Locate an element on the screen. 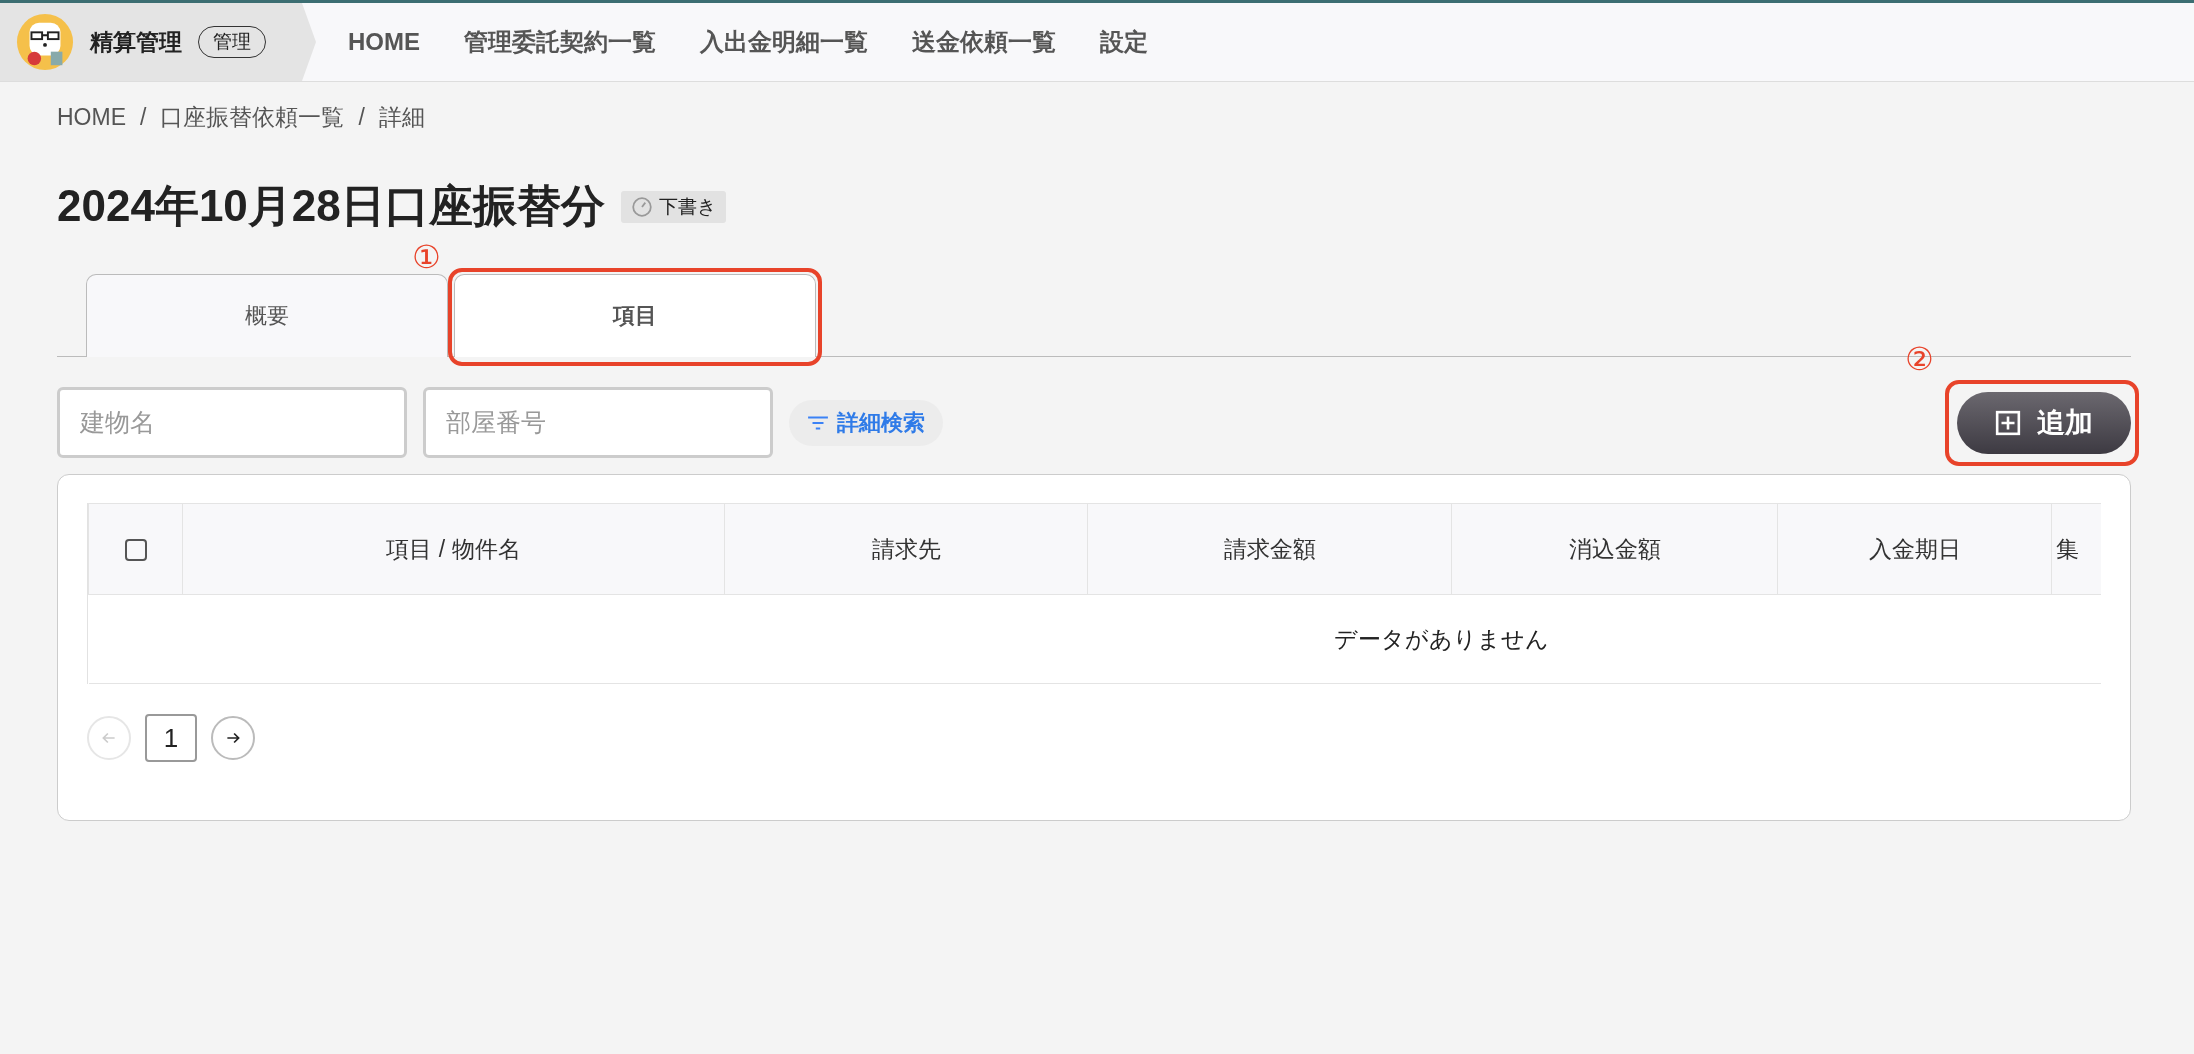  column-header: 項目 / 物件名 is located at coordinates (453, 549).